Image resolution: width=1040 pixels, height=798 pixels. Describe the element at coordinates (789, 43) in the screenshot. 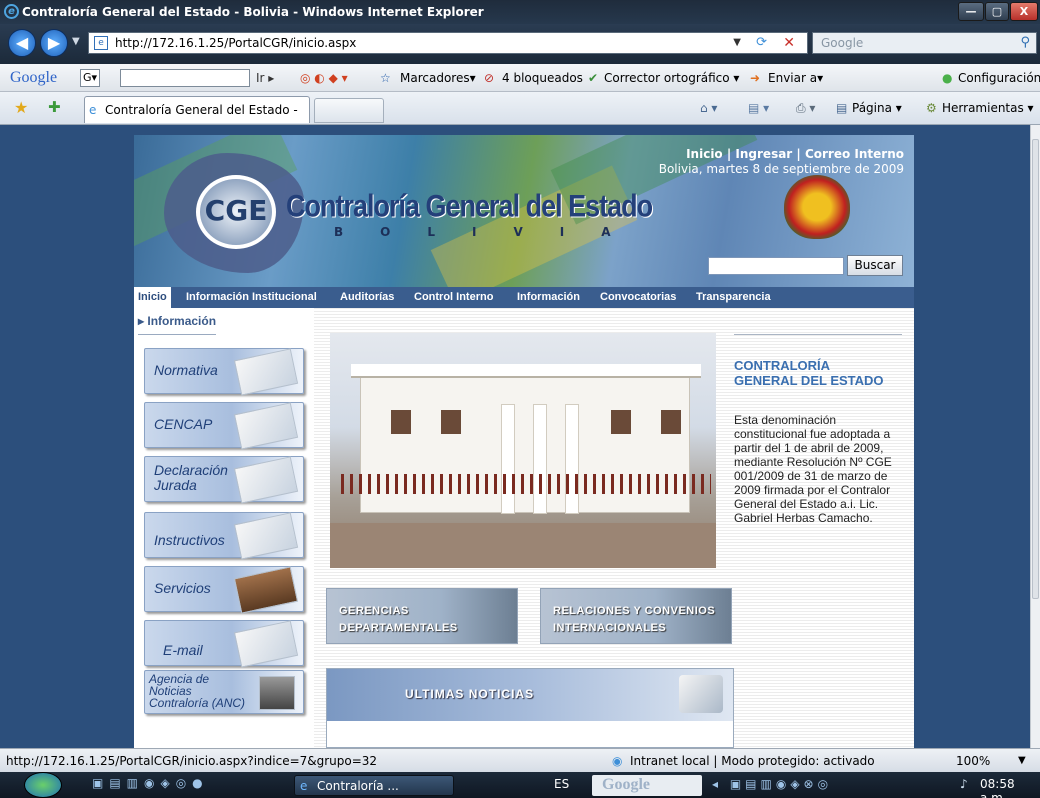

I see `stop-icon: ✕` at that location.